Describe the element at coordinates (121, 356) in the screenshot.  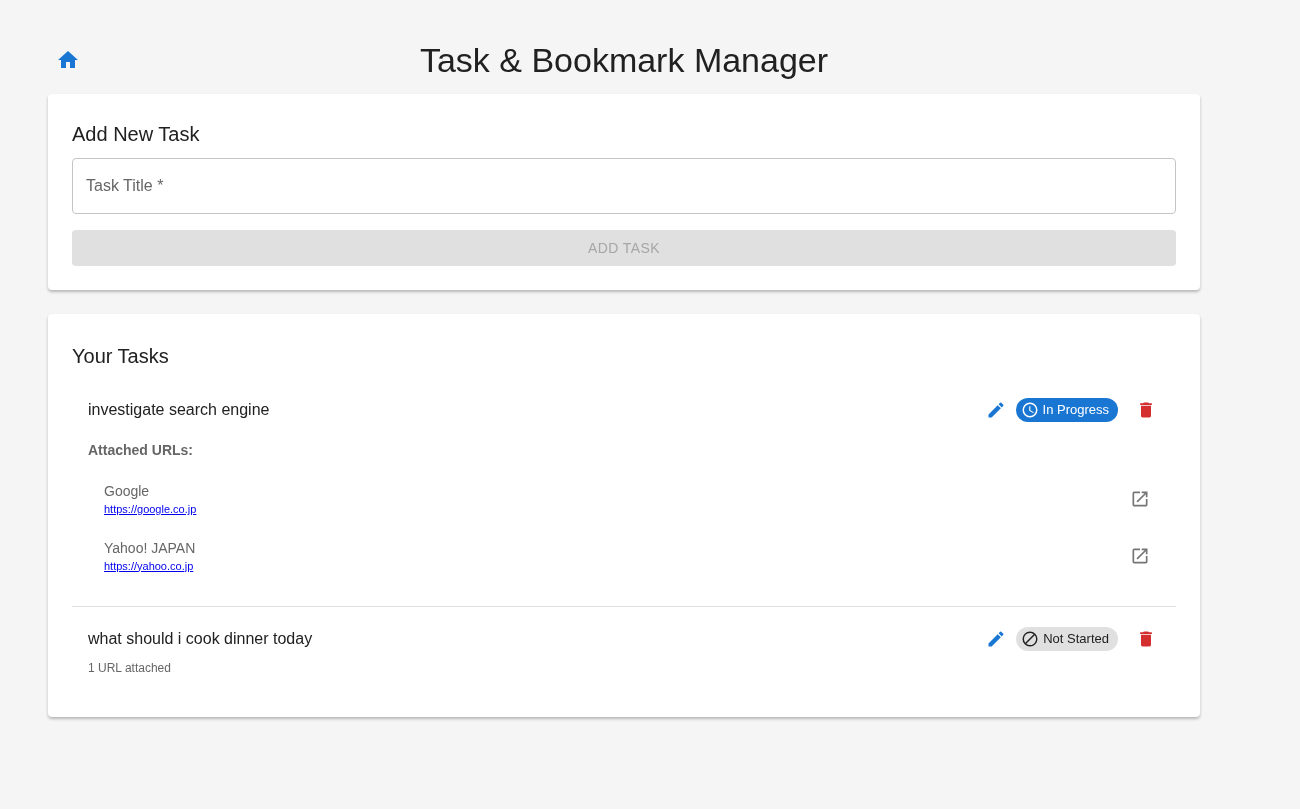
I see `card-heading: Your Tasks` at that location.